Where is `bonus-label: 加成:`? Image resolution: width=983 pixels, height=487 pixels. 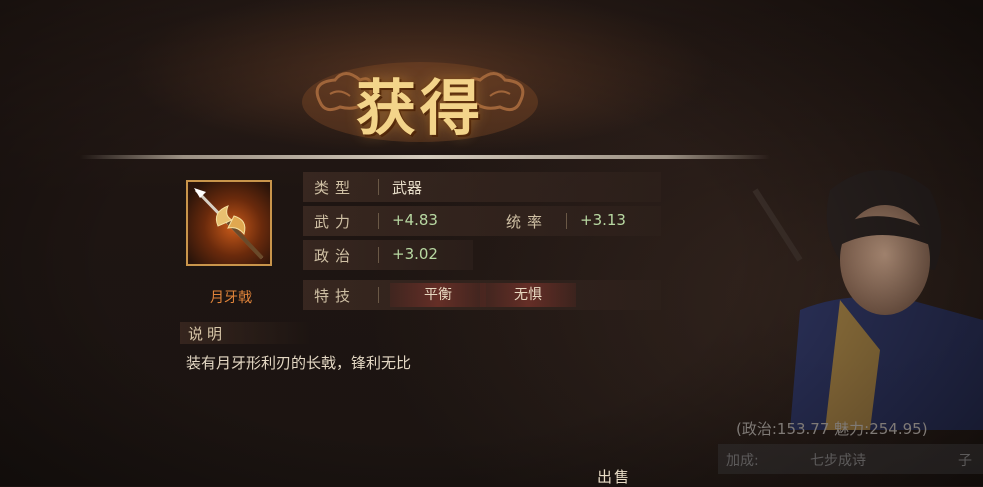
bonus-label: 加成: is located at coordinates (742, 461).